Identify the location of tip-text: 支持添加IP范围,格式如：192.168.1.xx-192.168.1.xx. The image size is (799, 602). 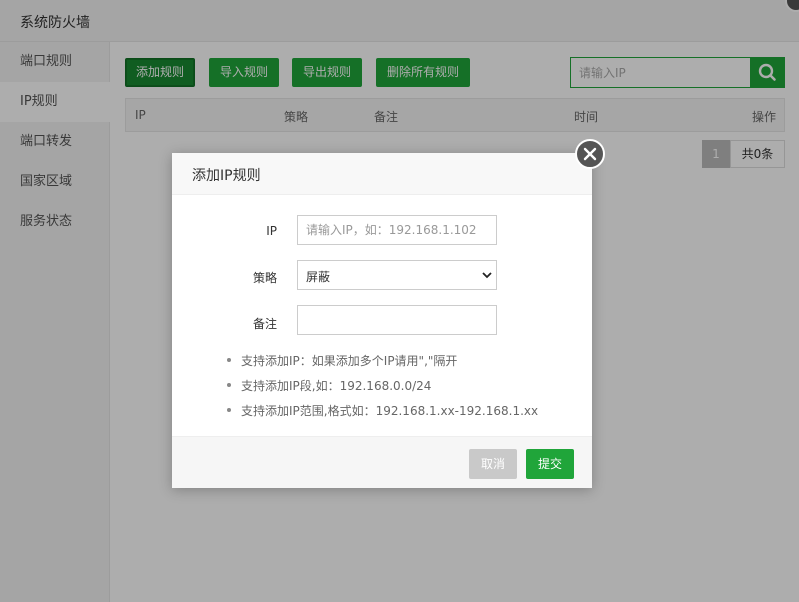
(390, 411).